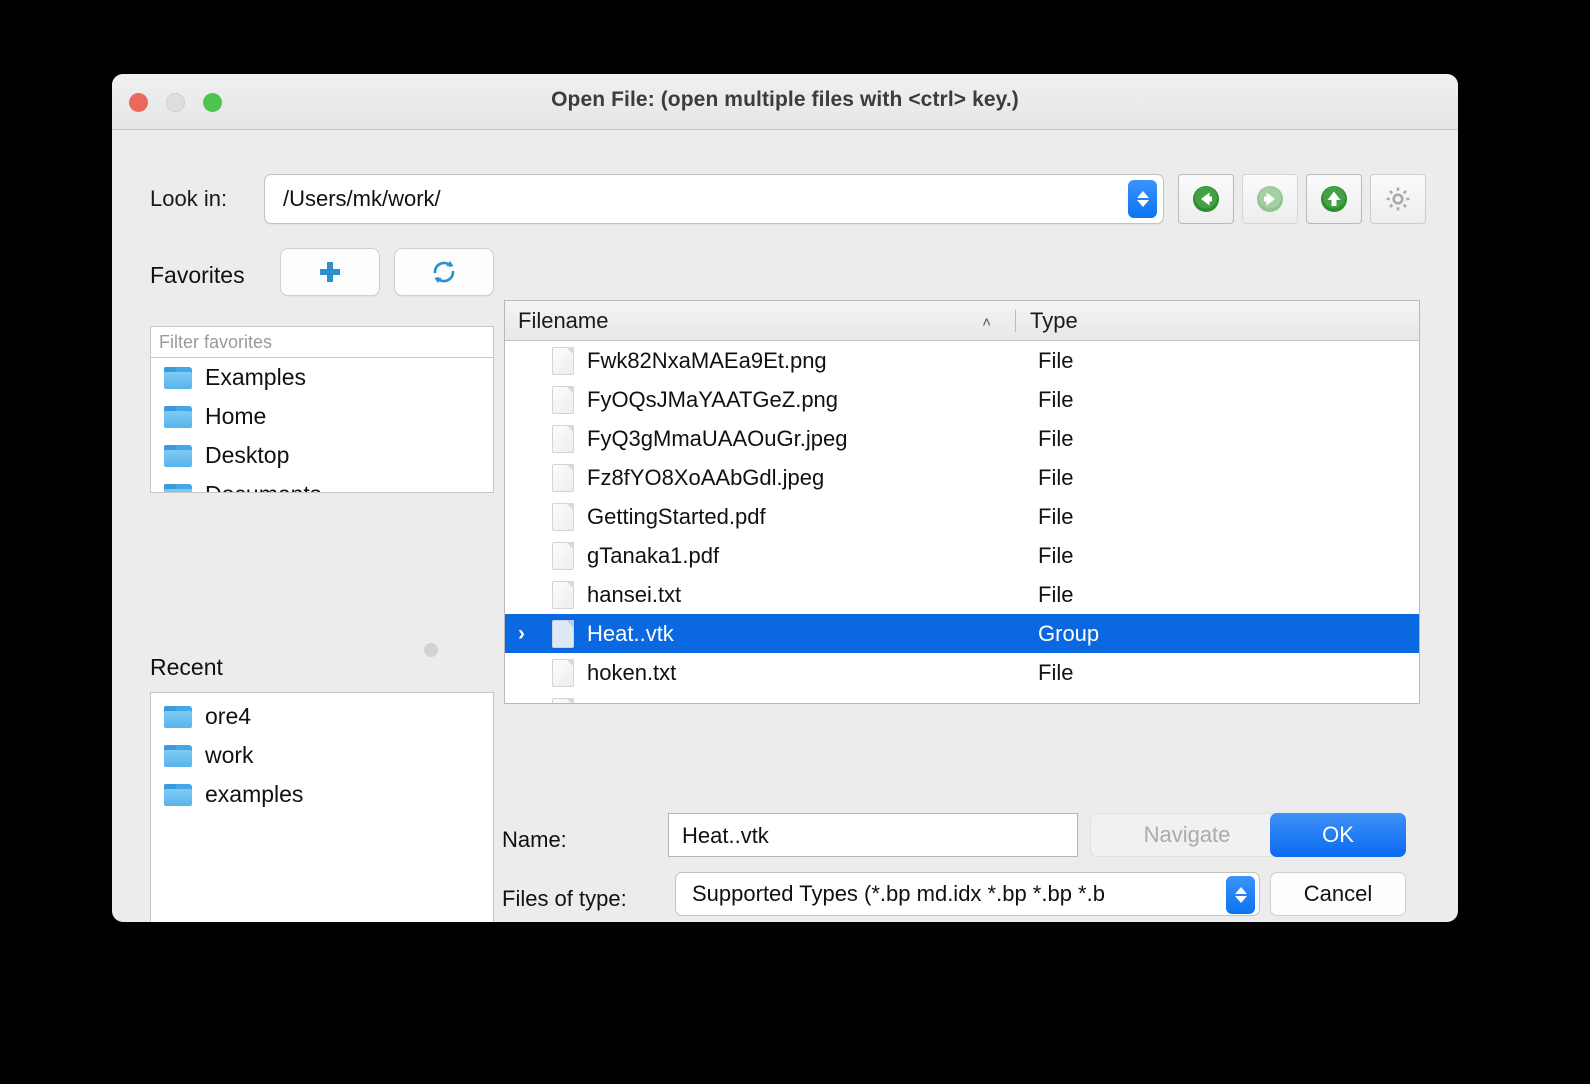 This screenshot has height=1084, width=1590. I want to click on settings-button, so click(1398, 199).